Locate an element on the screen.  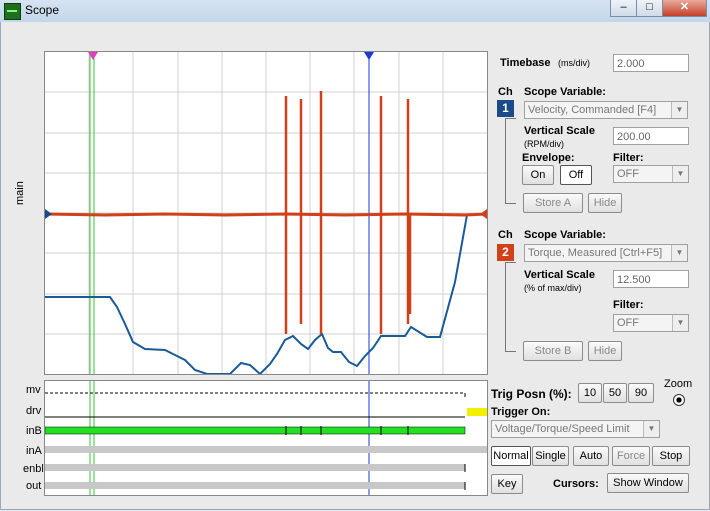
ch2-scope-variable-value: Torque, Measured [Ctrl+F5] is located at coordinates (595, 253).